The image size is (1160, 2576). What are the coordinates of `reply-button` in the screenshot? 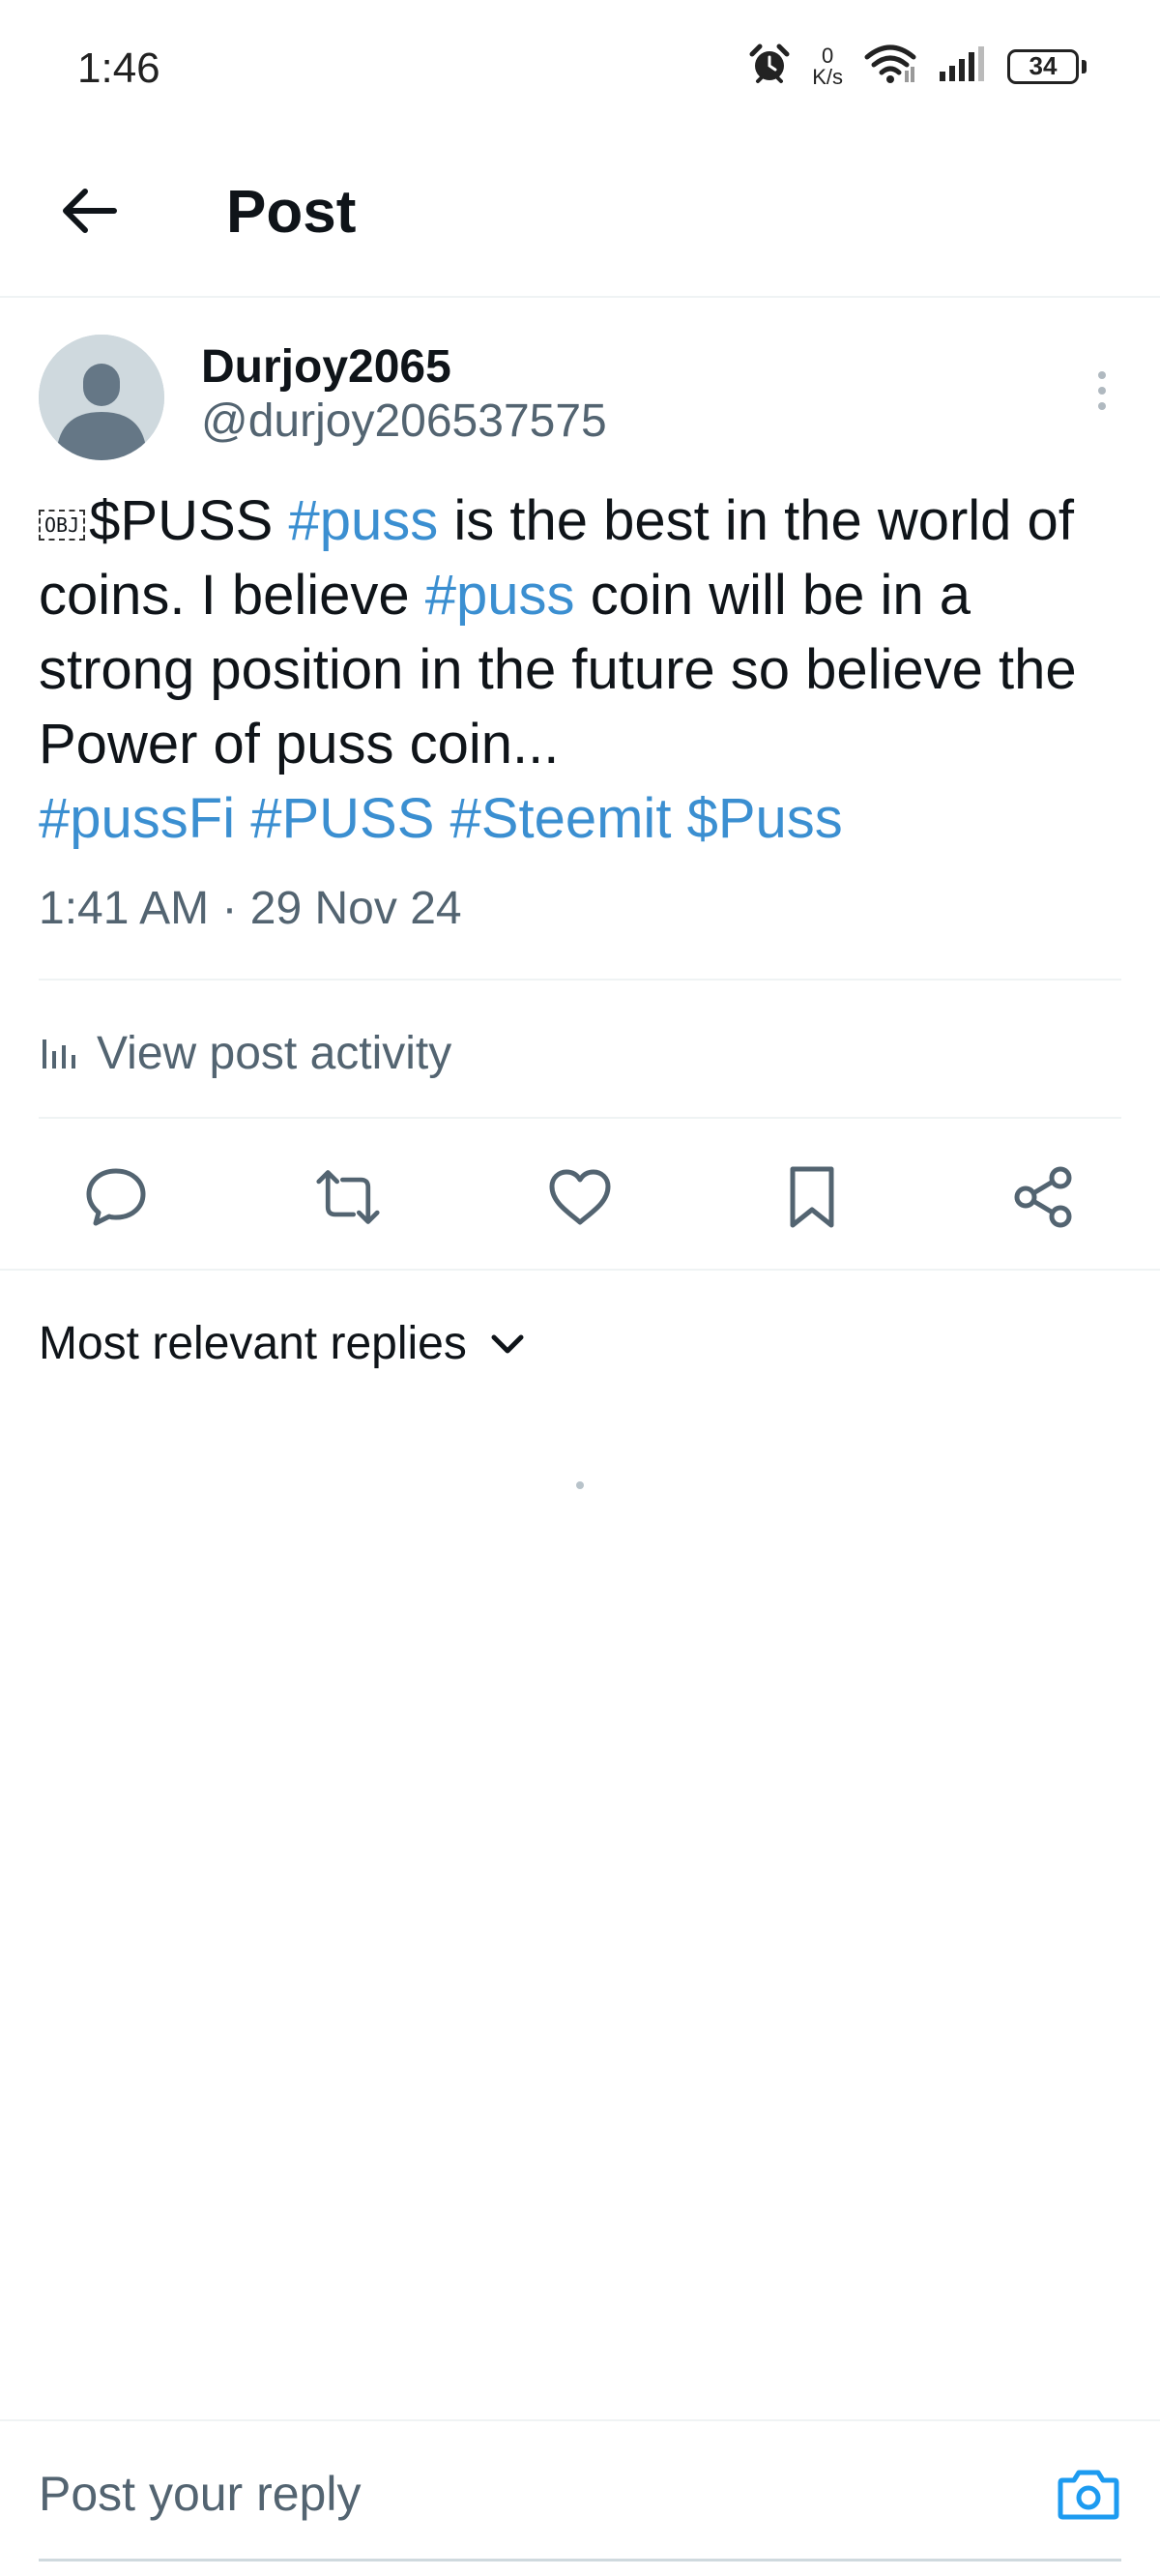 It's located at (116, 1197).